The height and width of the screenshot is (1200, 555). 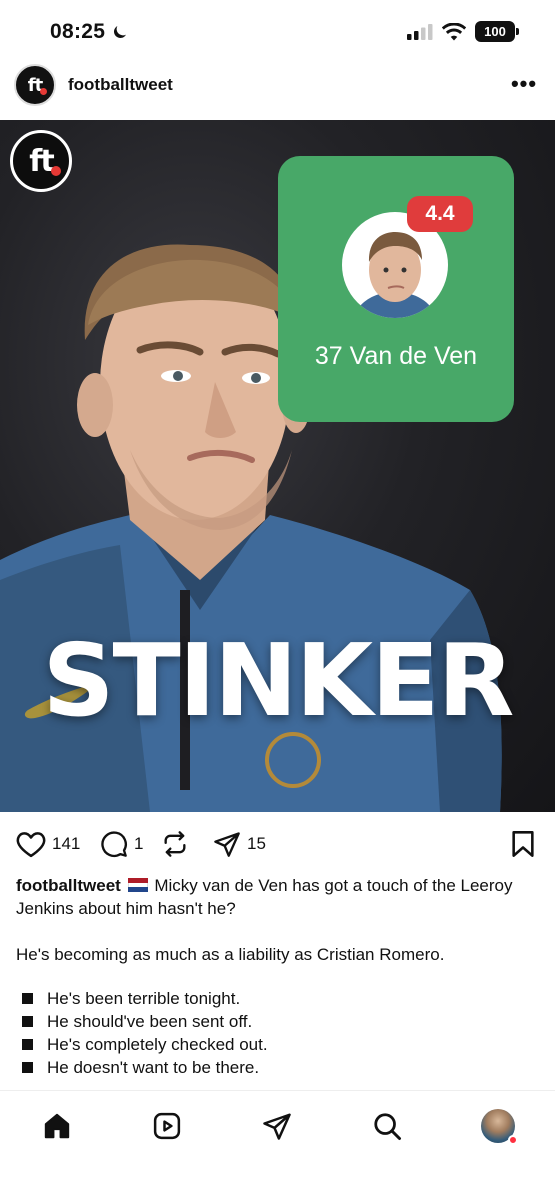 What do you see at coordinates (114, 844) in the screenshot?
I see `comment-icon` at bounding box center [114, 844].